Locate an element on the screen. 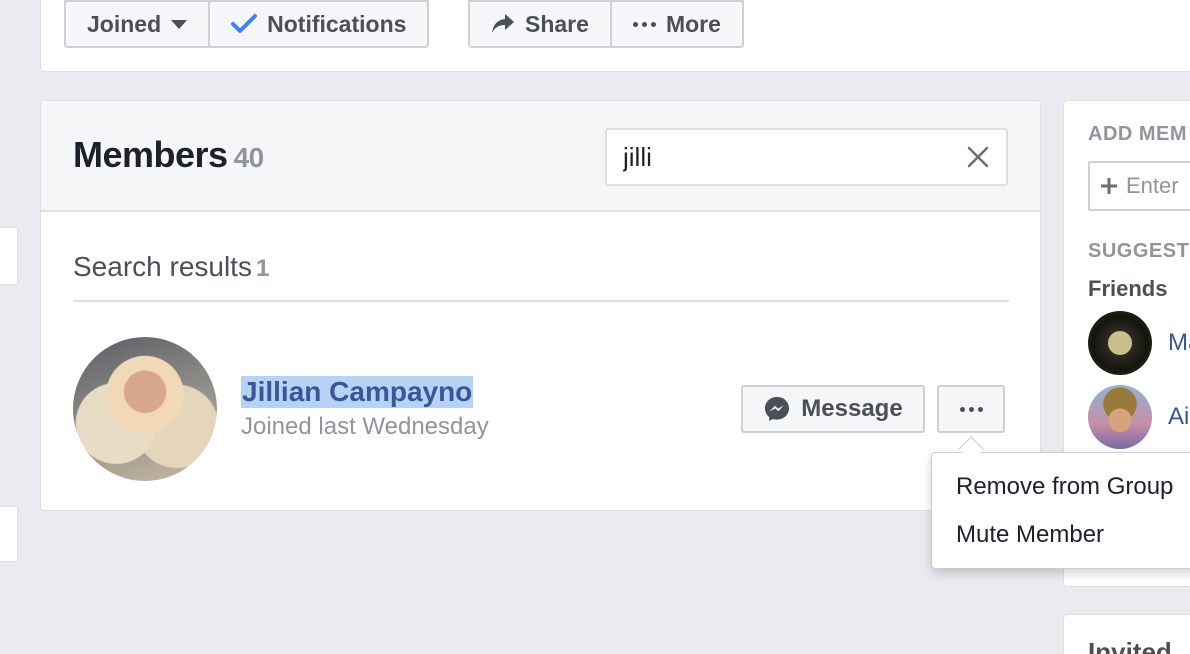 The height and width of the screenshot is (654, 1190). member-options-menu: Remove from Group Mute Member is located at coordinates (1060, 510).